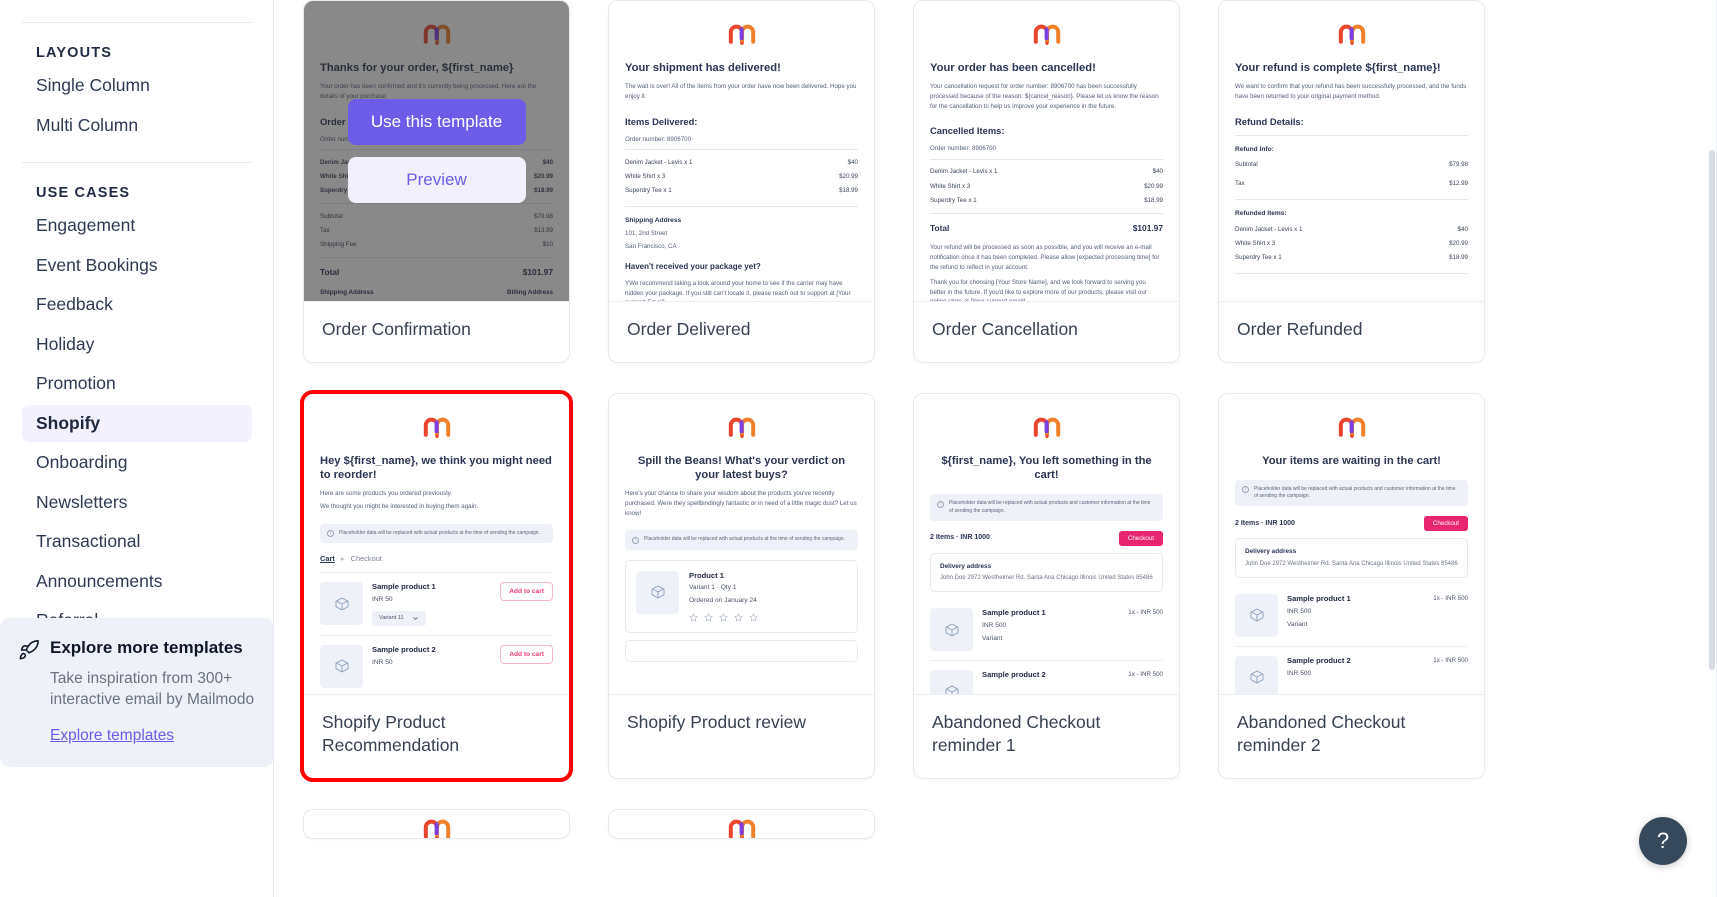 The image size is (1717, 897). What do you see at coordinates (137, 345) in the screenshot?
I see `sidebar-item-holiday: Holiday` at bounding box center [137, 345].